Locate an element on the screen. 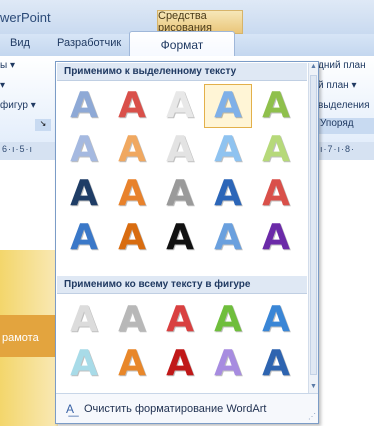 The height and width of the screenshot is (426, 374). scroll-down-icon: ▼ is located at coordinates (313, 388).